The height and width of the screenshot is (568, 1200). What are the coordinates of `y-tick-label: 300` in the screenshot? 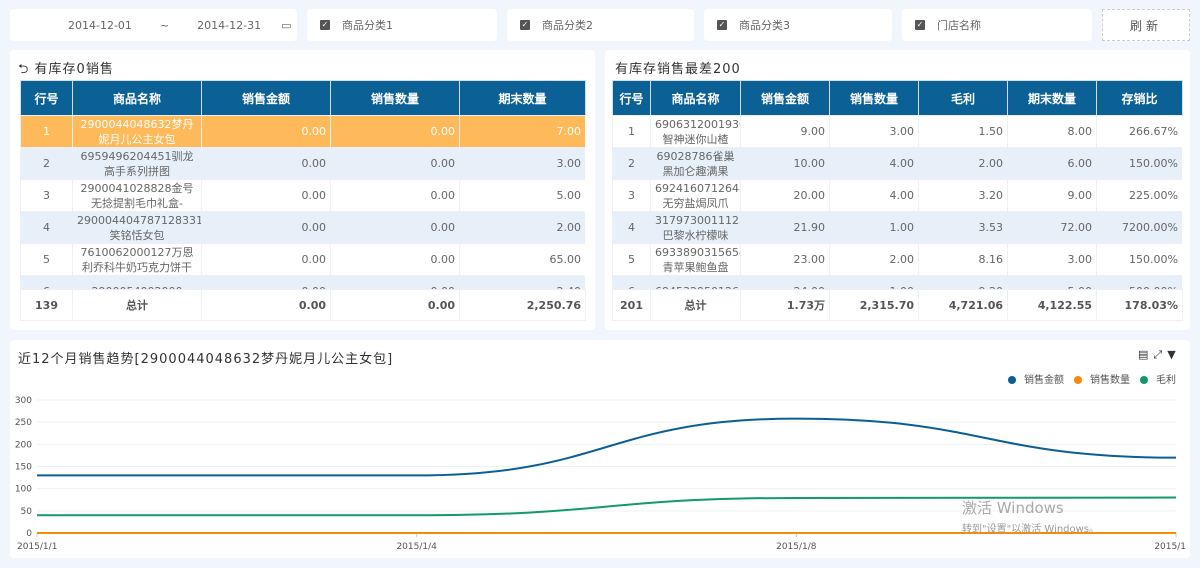 It's located at (23, 401).